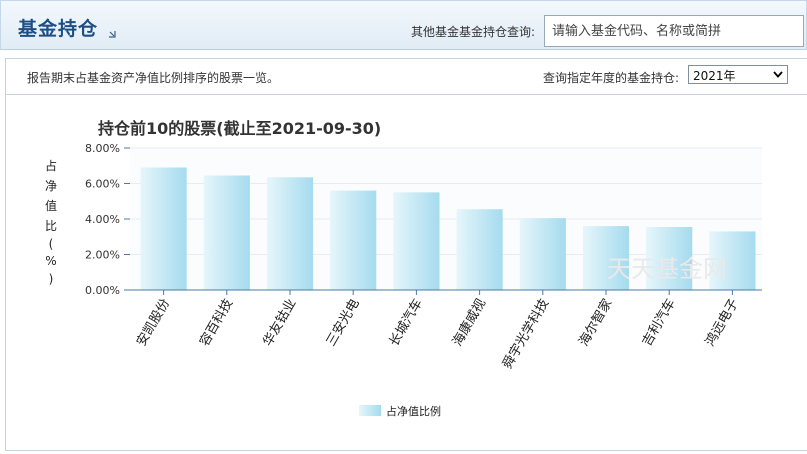 Image resolution: width=807 pixels, height=454 pixels. I want to click on legend-swatch, so click(370, 410).